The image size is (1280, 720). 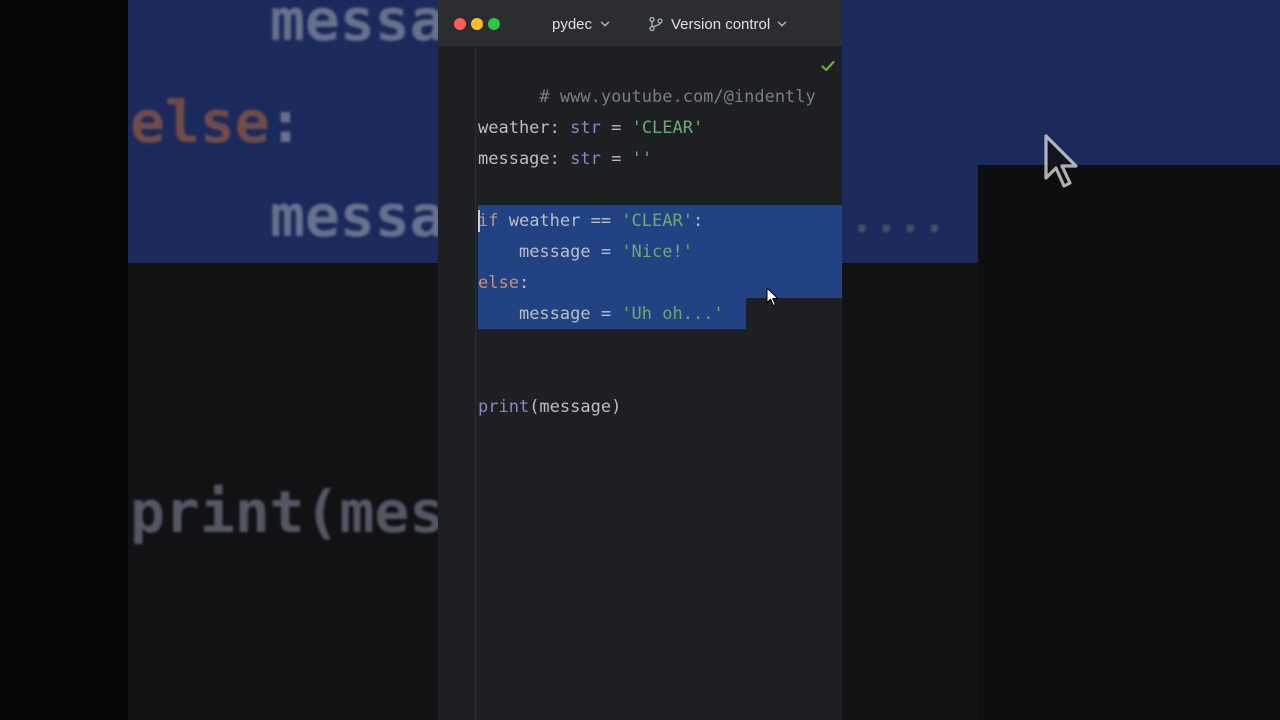 I want to click on background-else-text: else, so click(x=200, y=122).